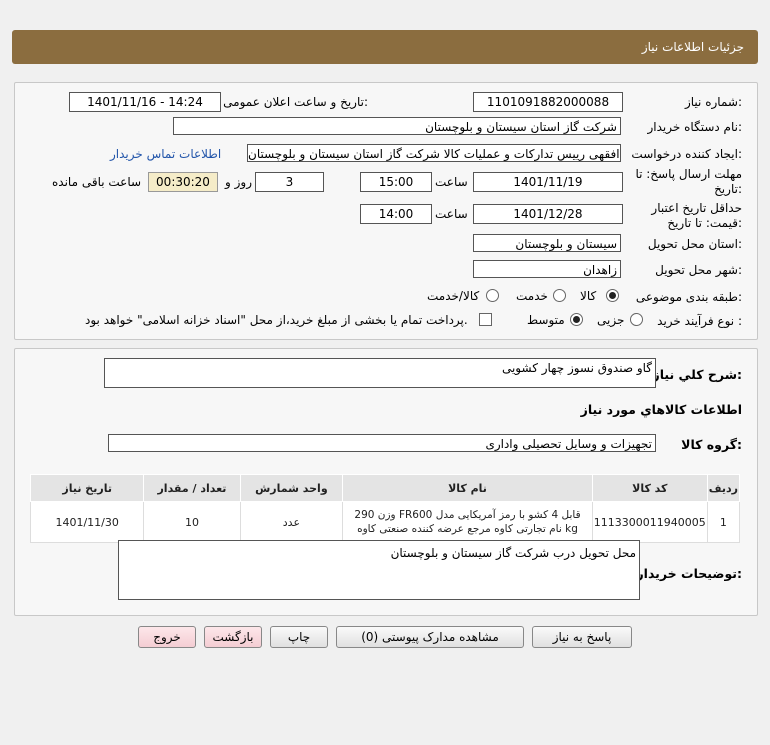 The width and height of the screenshot is (770, 745). I want to click on deadline-label-line1: مهلت ارسال پاسخ: تا, so click(688, 174).